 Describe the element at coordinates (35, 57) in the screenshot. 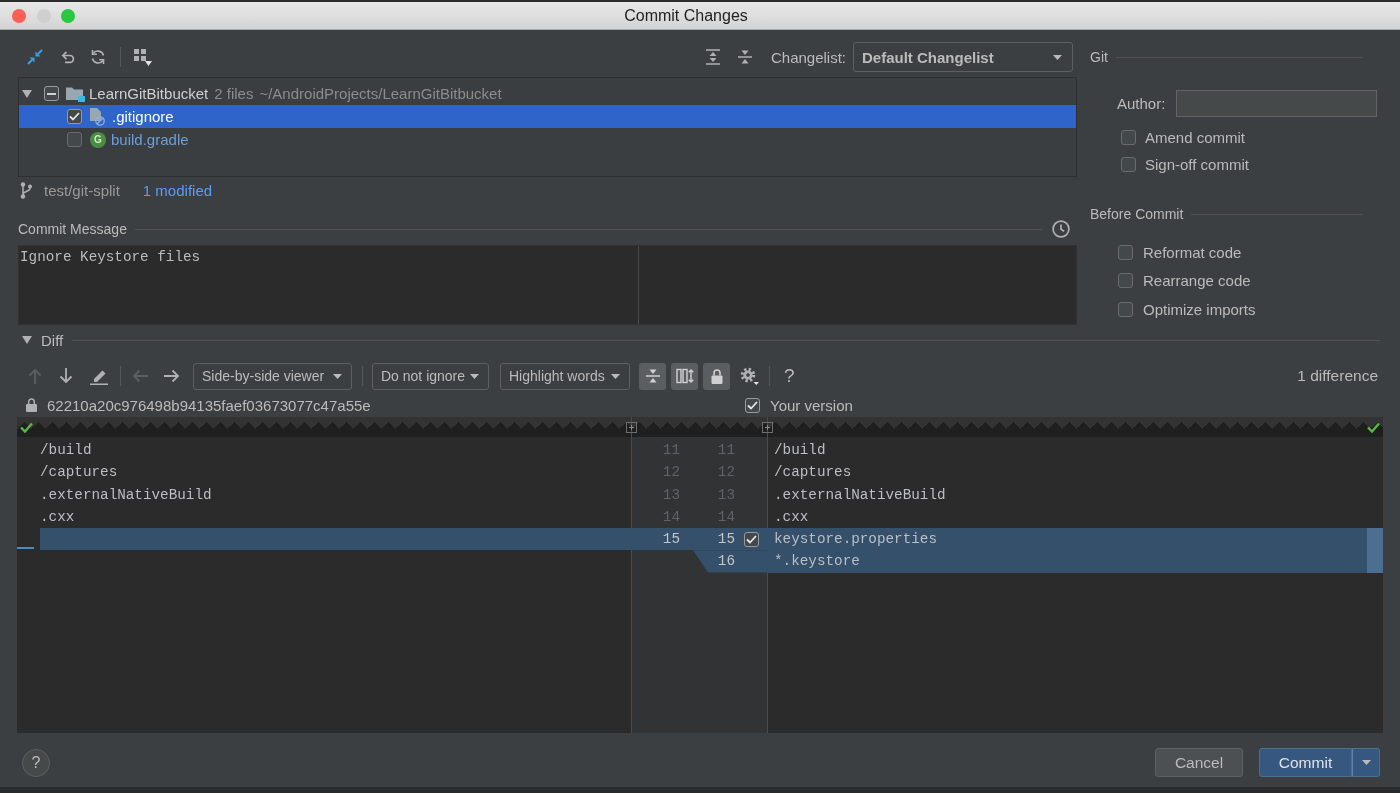

I see `diff-arrows-icon` at that location.